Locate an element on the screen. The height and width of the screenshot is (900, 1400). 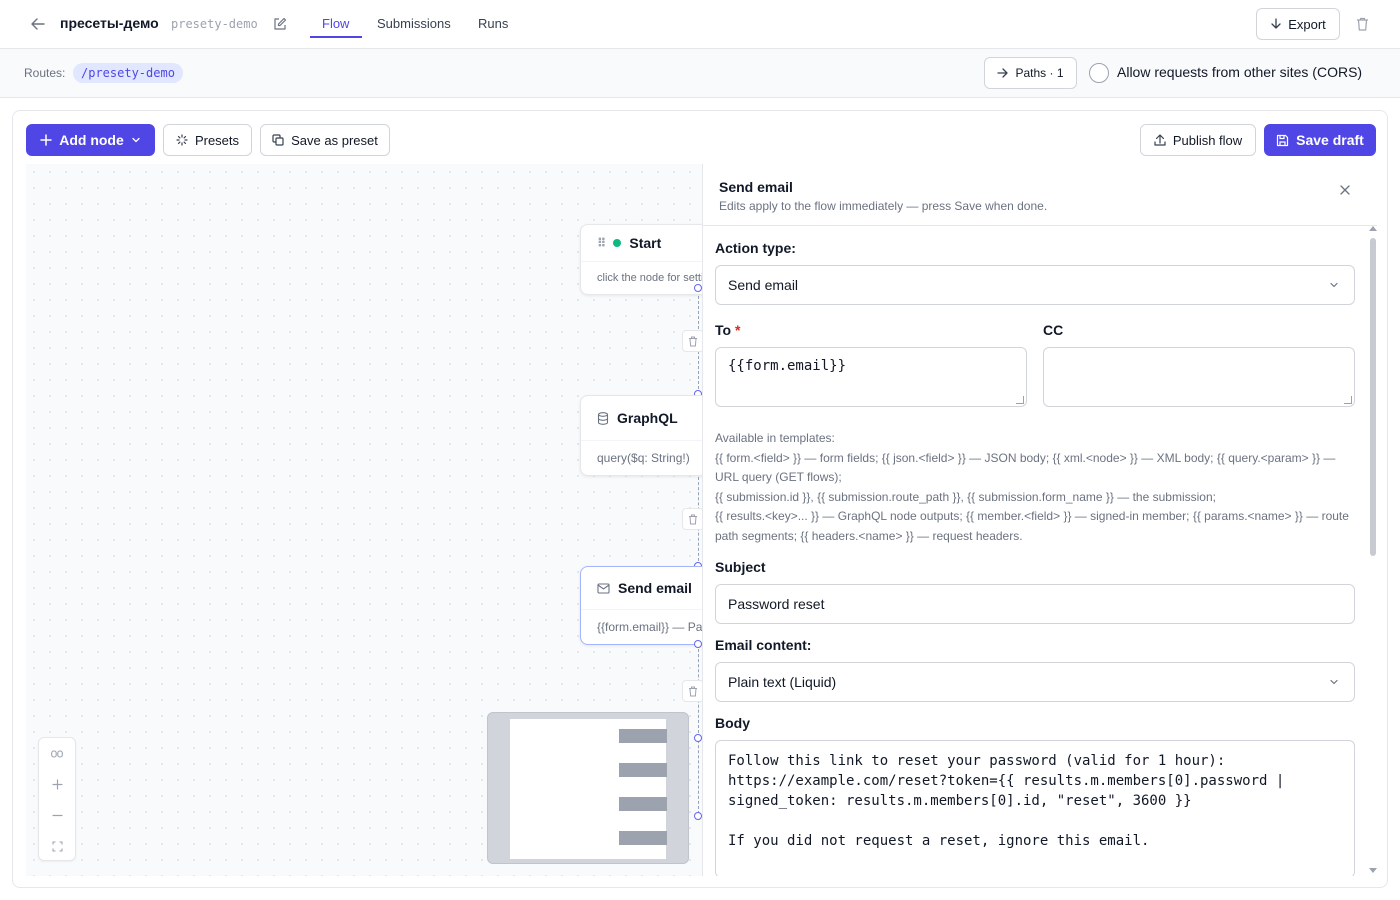
add-node-button: Add node is located at coordinates (90, 140).